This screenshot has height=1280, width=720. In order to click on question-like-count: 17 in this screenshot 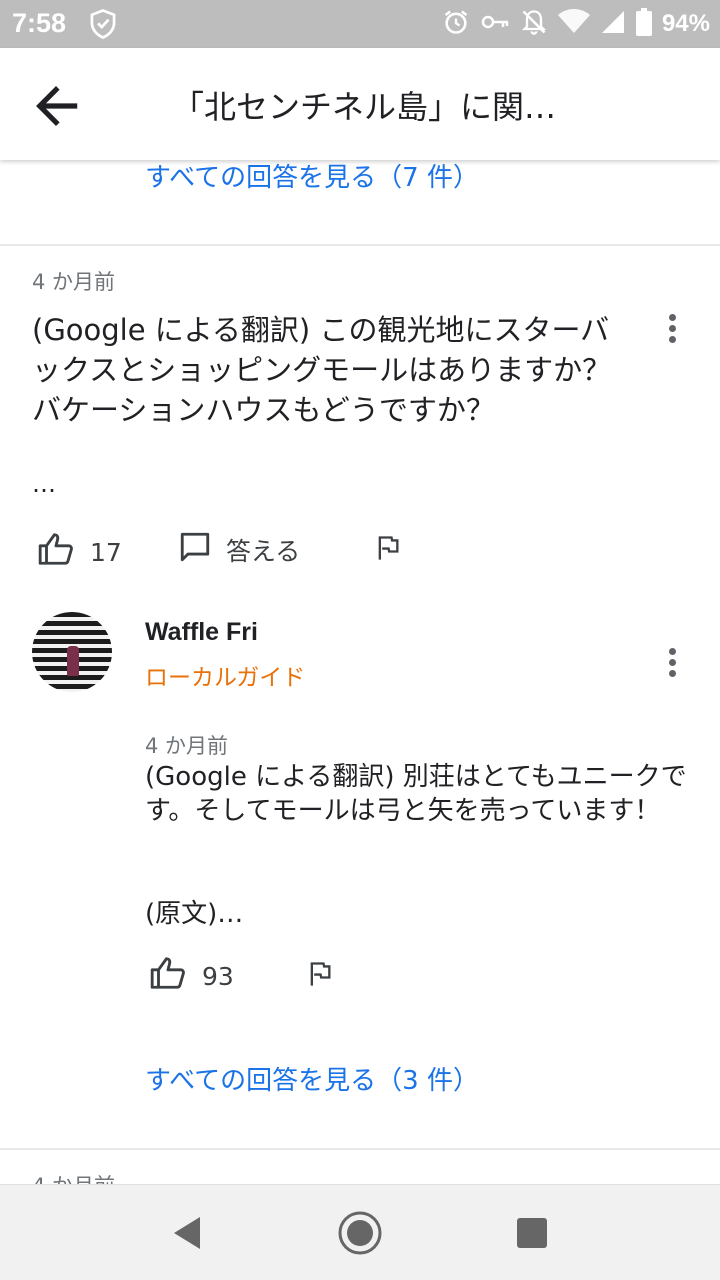, I will do `click(106, 552)`.